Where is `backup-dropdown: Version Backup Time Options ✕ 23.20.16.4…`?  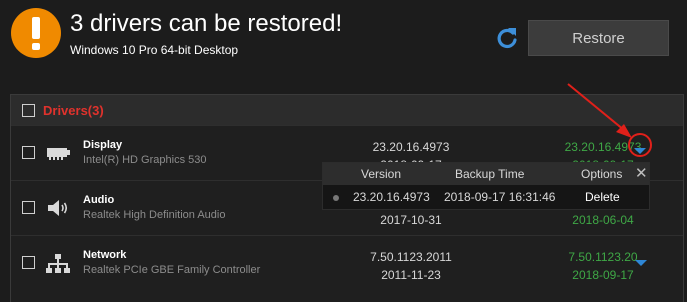 backup-dropdown: Version Backup Time Options ✕ 23.20.16.4… is located at coordinates (486, 186).